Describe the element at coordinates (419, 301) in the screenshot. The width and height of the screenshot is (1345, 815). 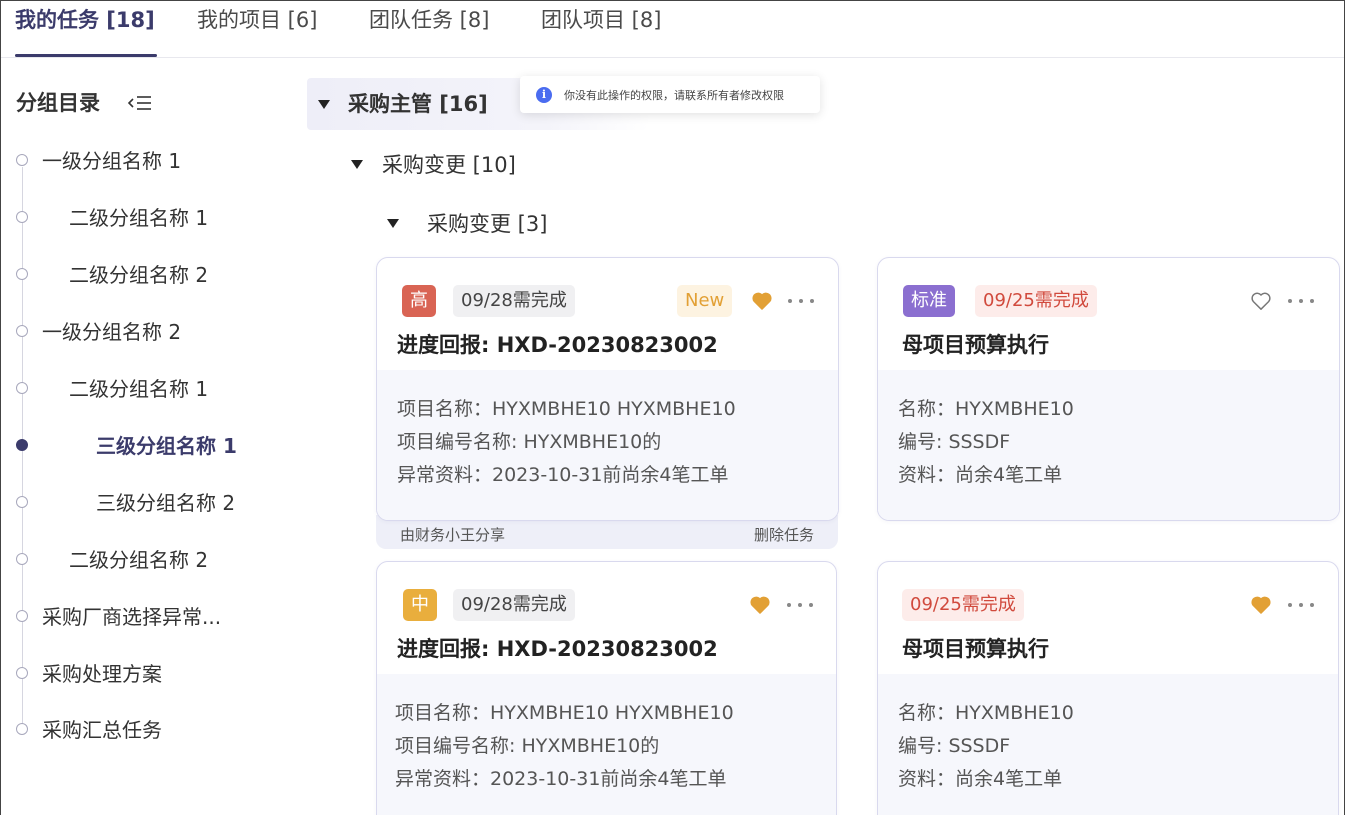
I see `priority-badge: 高` at that location.